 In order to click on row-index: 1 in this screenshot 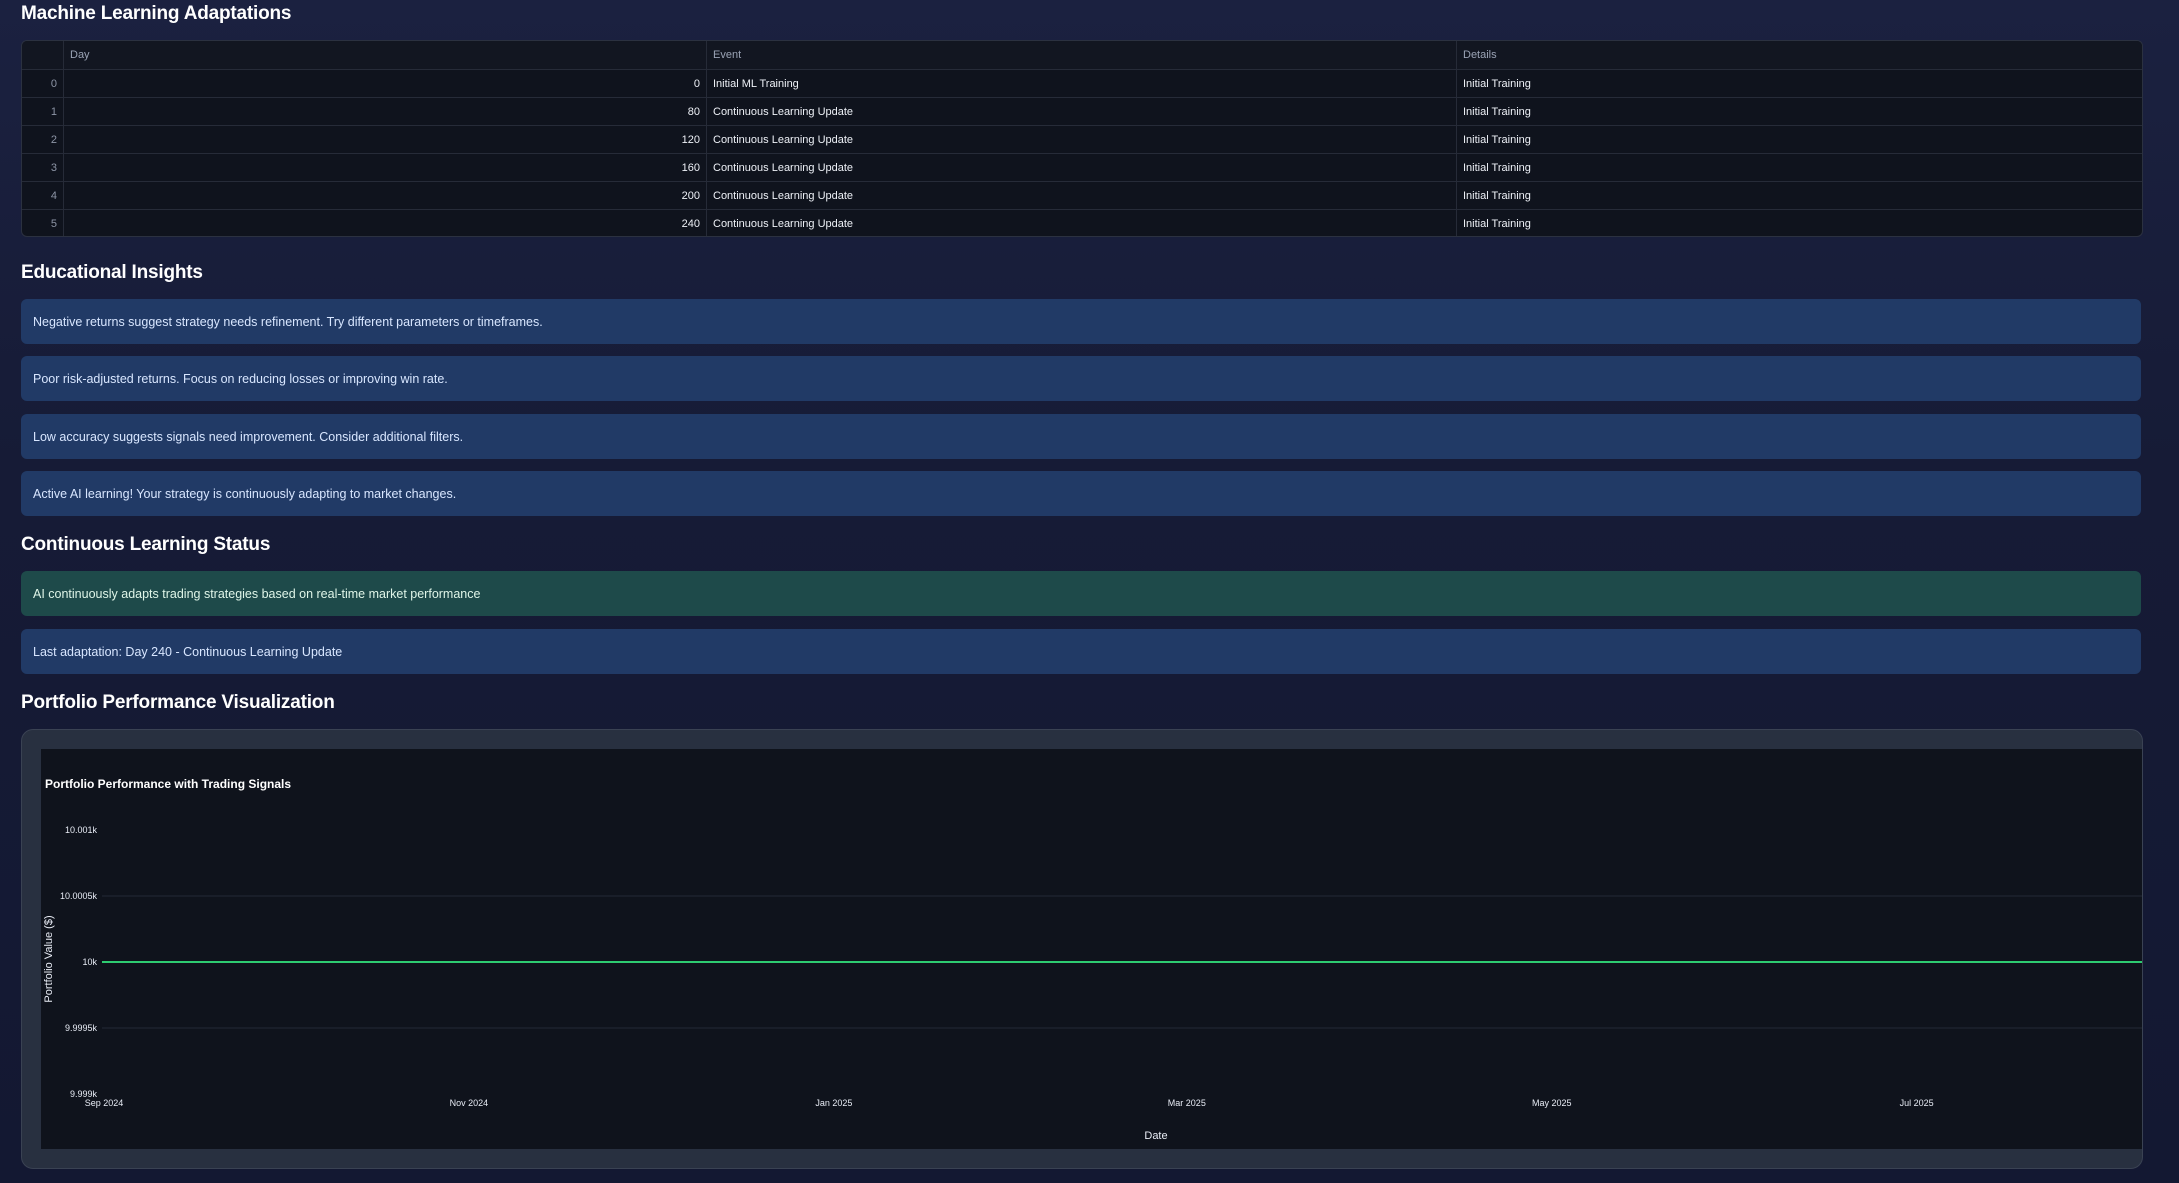, I will do `click(43, 111)`.